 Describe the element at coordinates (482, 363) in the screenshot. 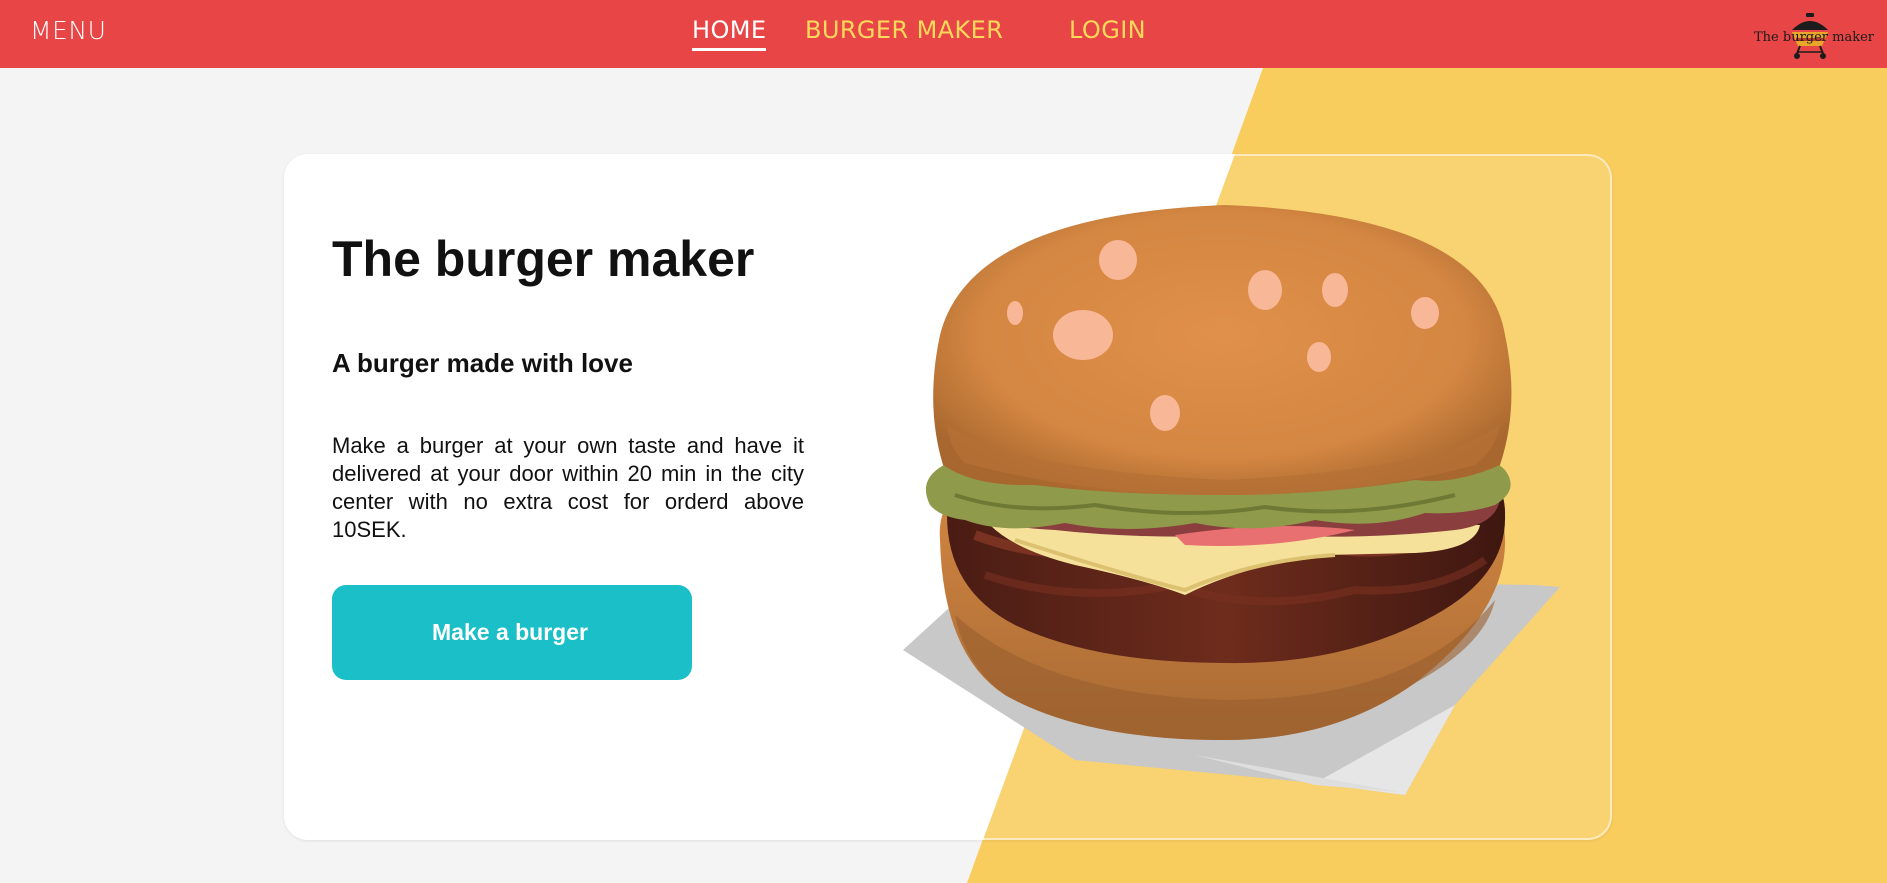

I see `hero-subtitle: A burger made with love` at that location.